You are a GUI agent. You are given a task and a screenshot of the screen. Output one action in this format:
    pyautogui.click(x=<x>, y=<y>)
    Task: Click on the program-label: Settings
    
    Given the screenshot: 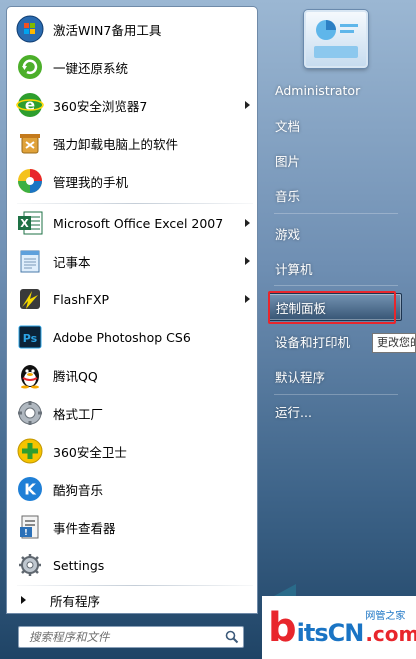 What is the action you would take?
    pyautogui.click(x=79, y=565)
    